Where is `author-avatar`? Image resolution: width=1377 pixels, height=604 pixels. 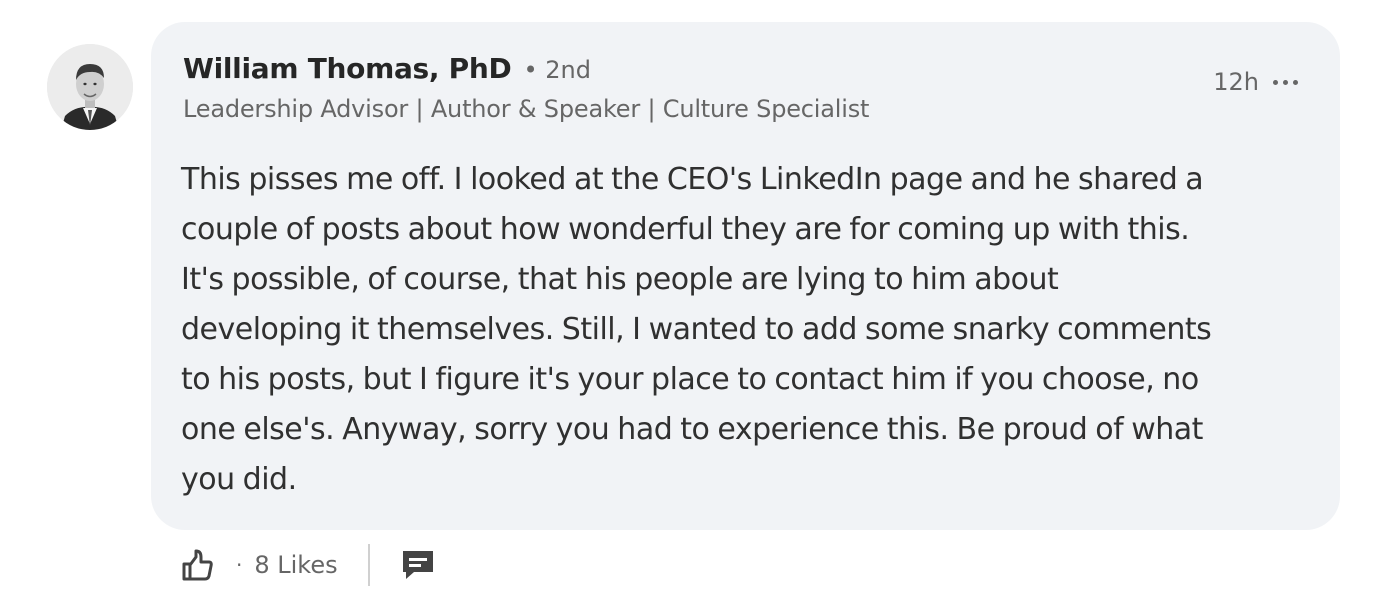 author-avatar is located at coordinates (90, 87).